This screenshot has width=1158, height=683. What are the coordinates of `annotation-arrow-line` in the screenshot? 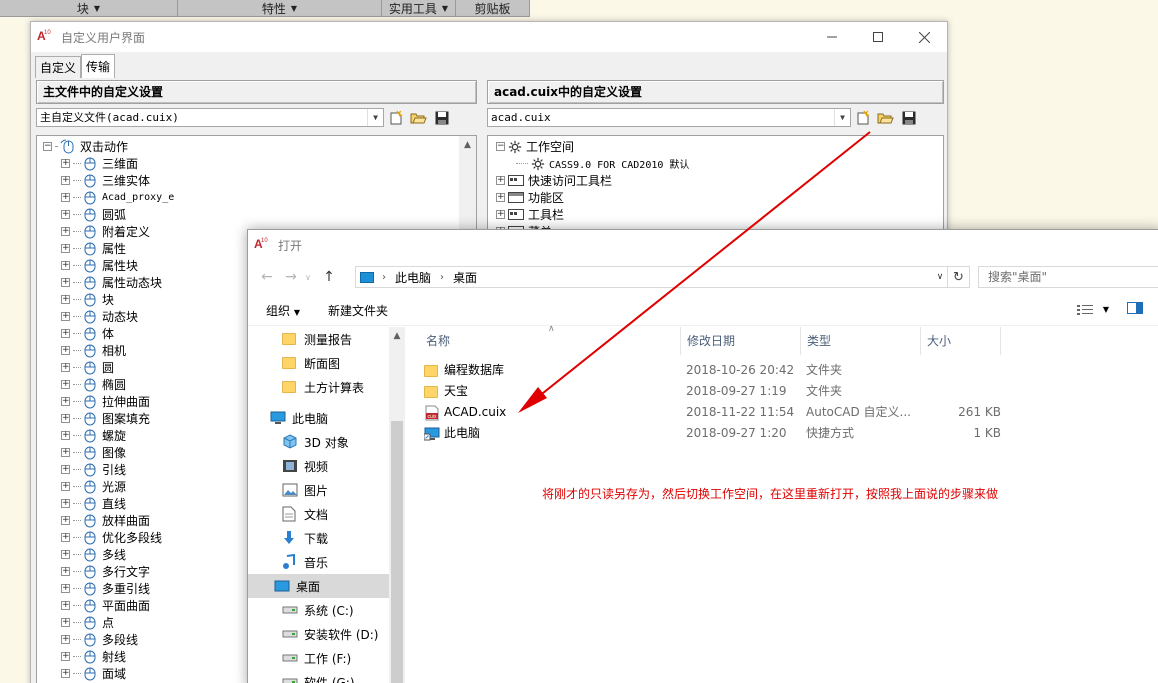 It's located at (699, 268).